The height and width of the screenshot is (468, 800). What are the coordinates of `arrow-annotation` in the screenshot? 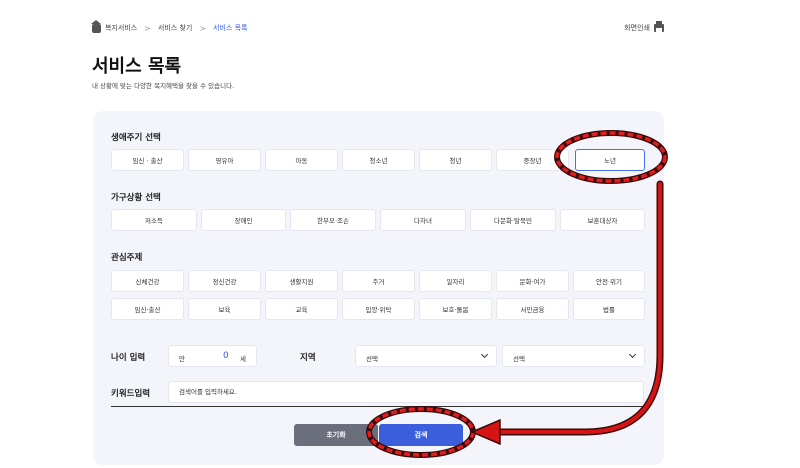 It's located at (567, 313).